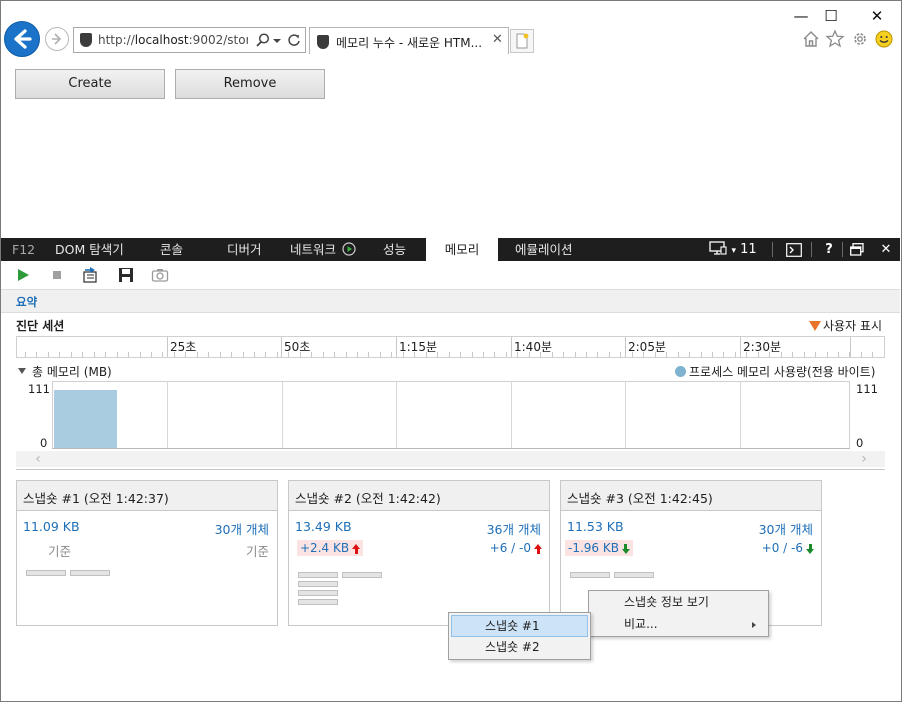 The height and width of the screenshot is (702, 902). What do you see at coordinates (680, 371) in the screenshot?
I see `legend-swatch` at bounding box center [680, 371].